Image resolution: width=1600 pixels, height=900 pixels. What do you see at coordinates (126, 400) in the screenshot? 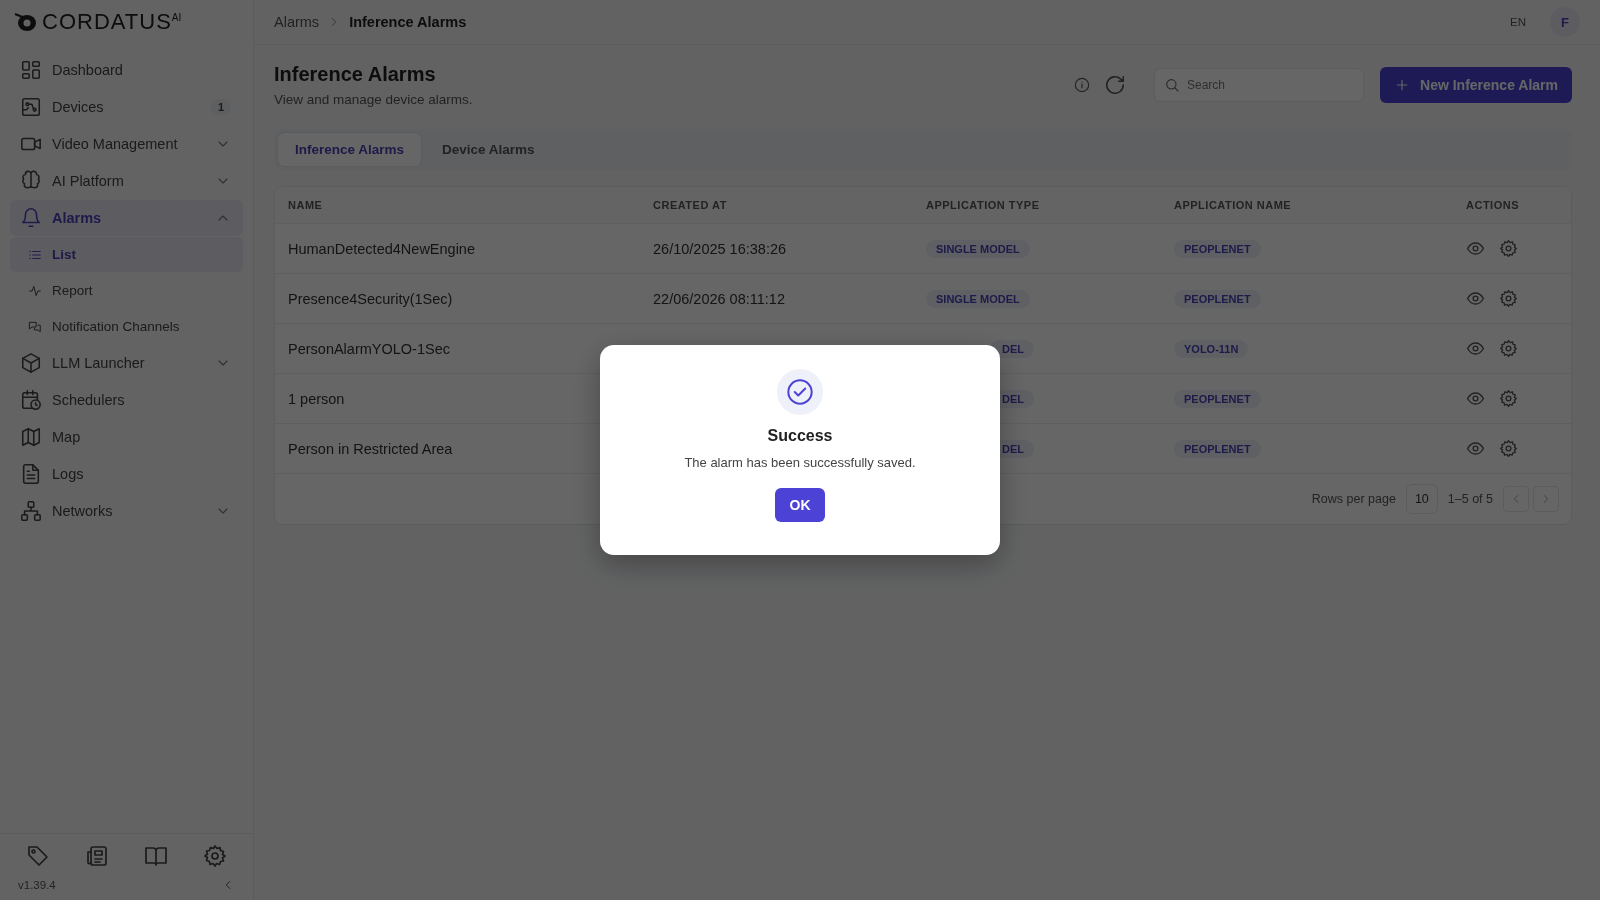
I see `sidebar-item: Schedulers` at bounding box center [126, 400].